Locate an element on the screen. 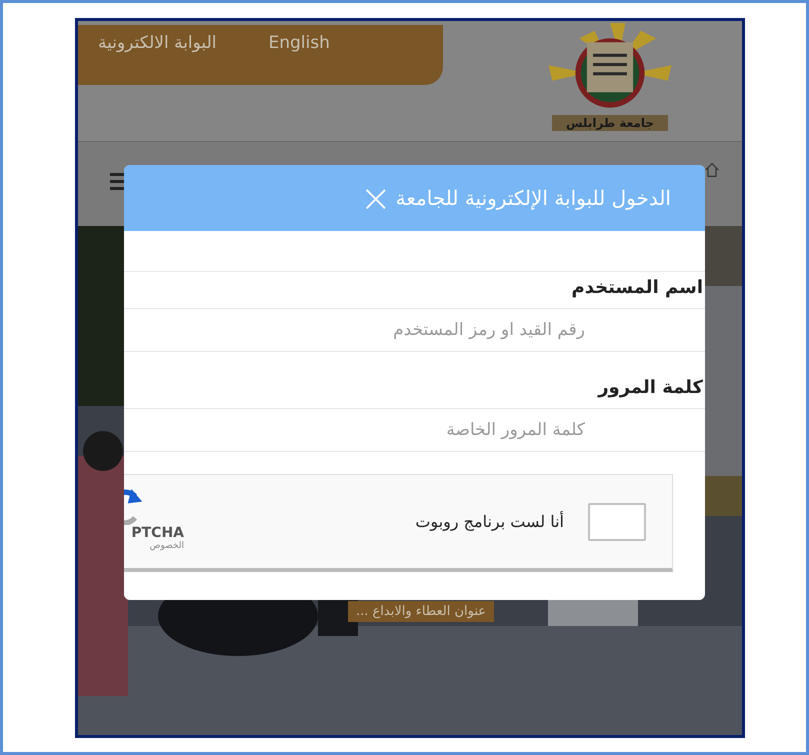 The image size is (809, 755). checkbox is located at coordinates (617, 521).